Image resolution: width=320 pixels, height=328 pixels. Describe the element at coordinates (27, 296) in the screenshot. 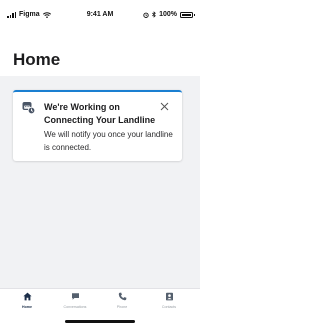

I see `home-icon` at that location.